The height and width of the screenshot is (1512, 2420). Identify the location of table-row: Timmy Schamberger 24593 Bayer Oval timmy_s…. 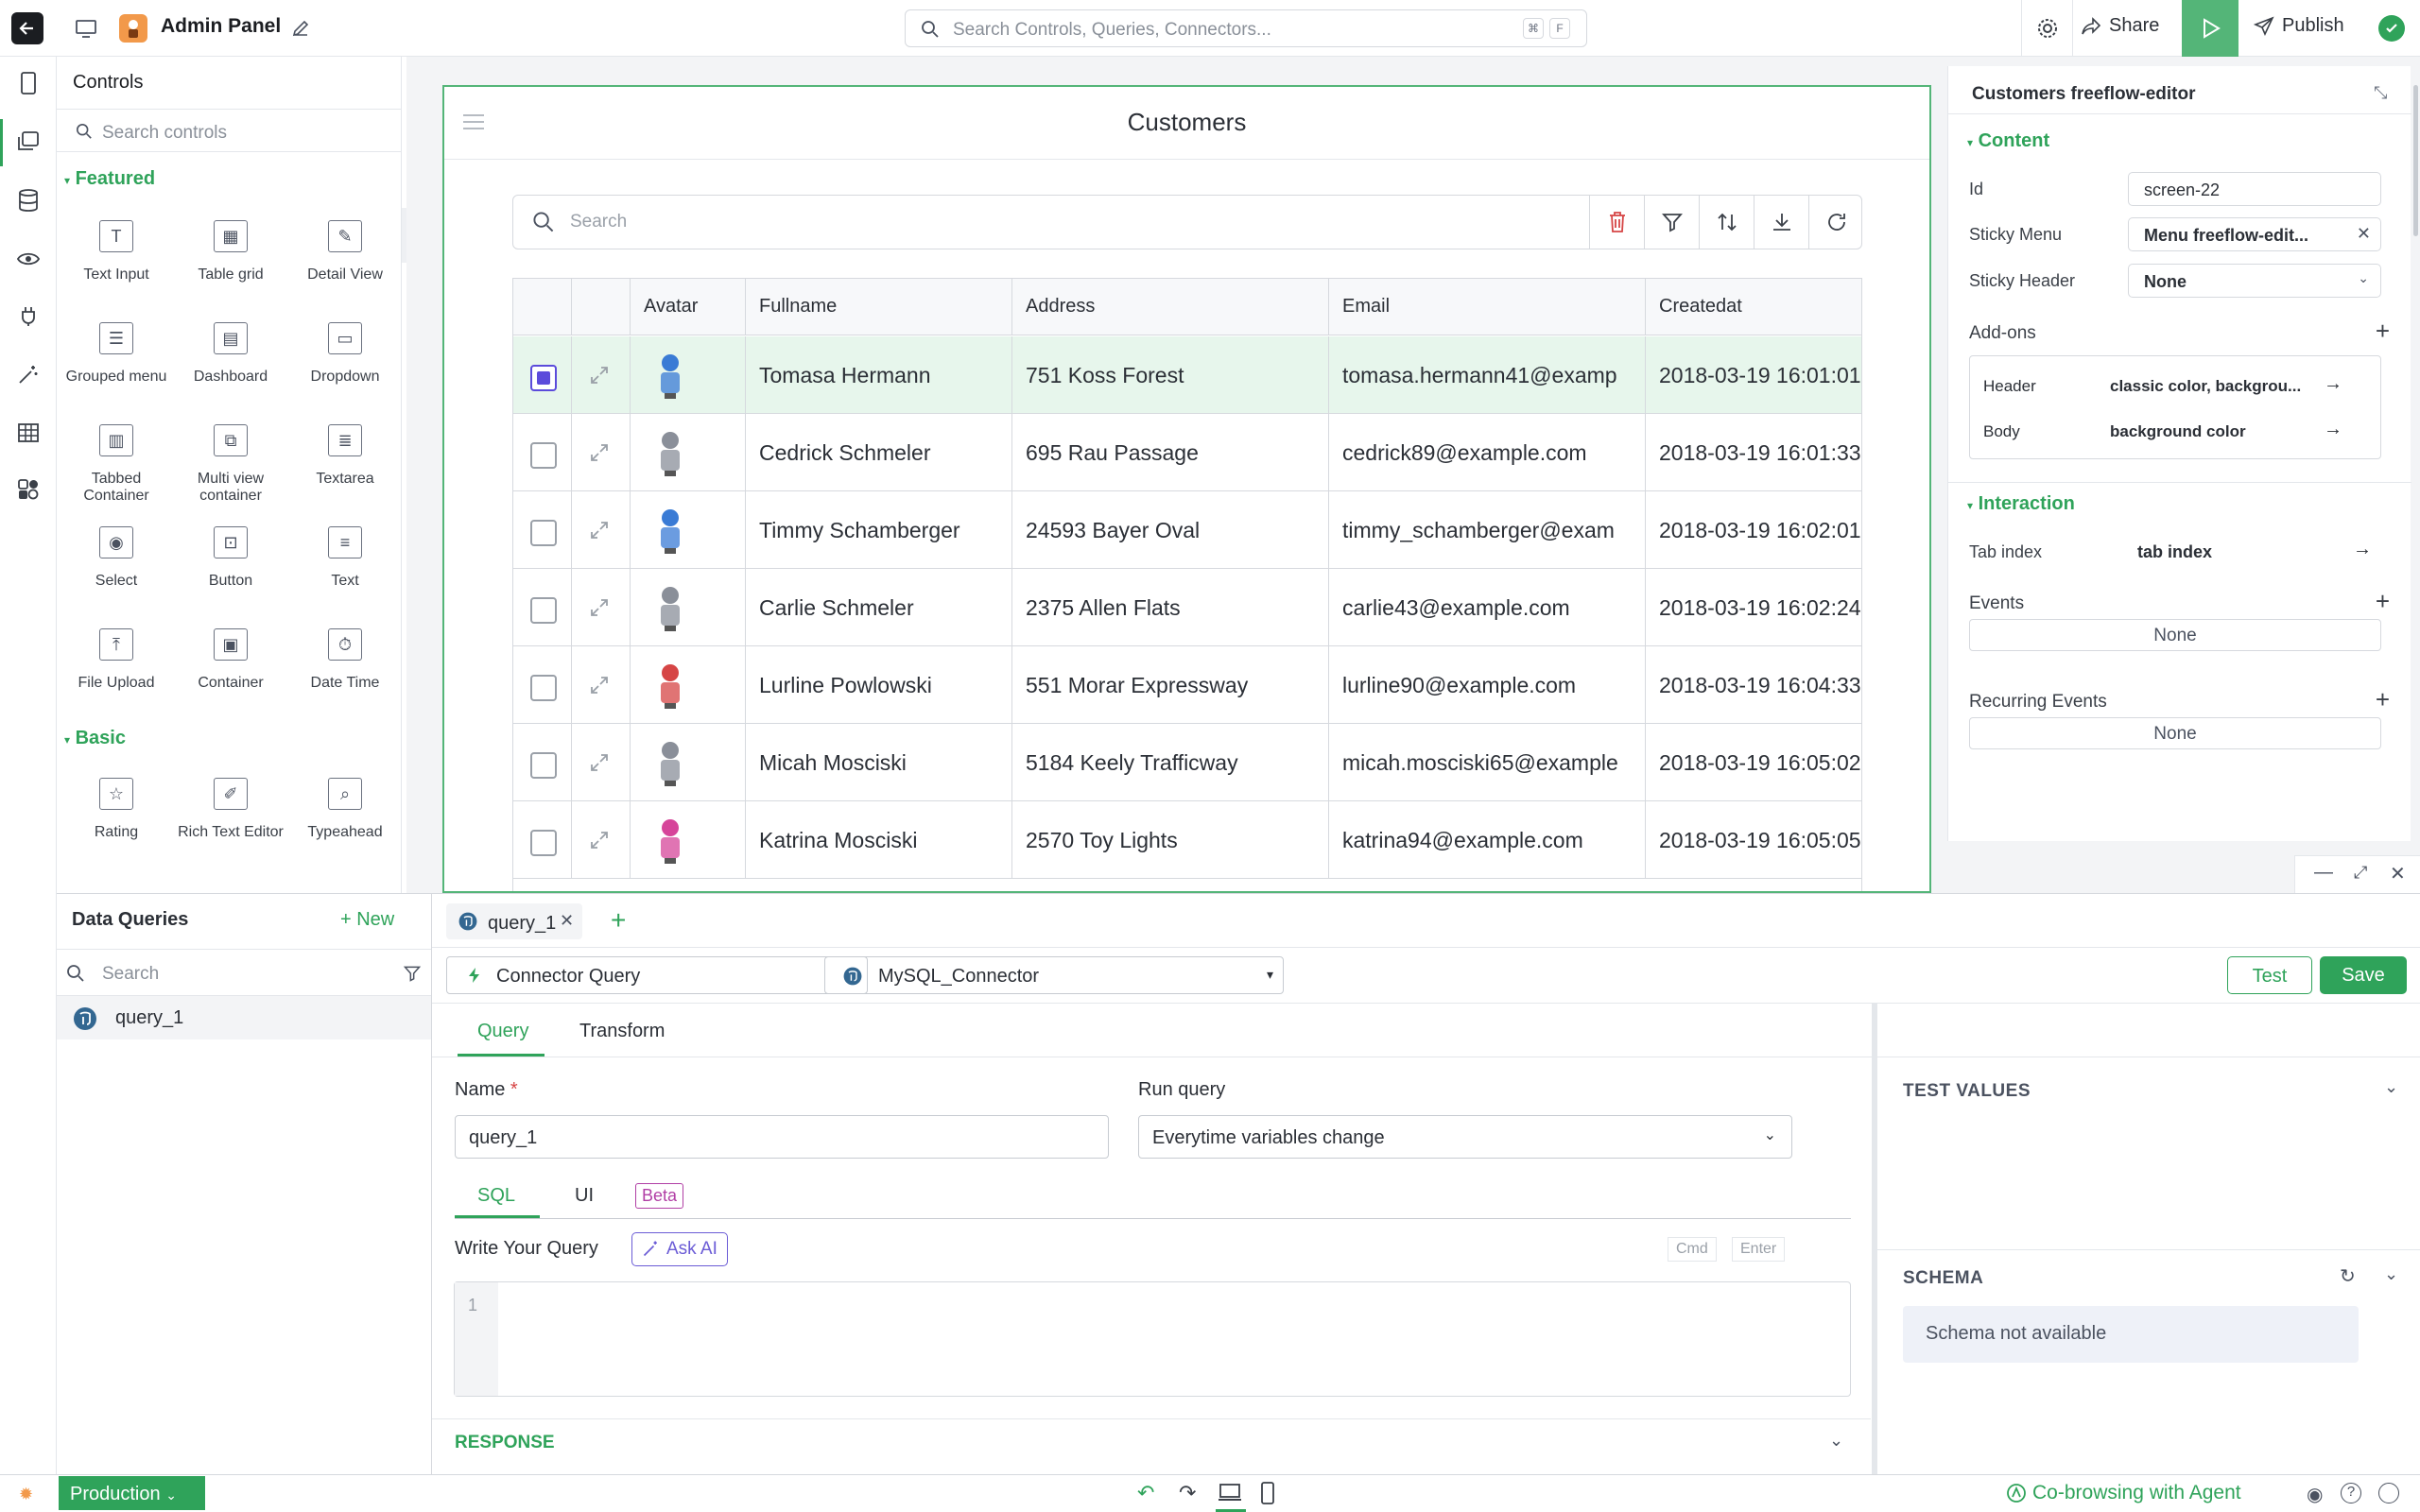
(1187, 530).